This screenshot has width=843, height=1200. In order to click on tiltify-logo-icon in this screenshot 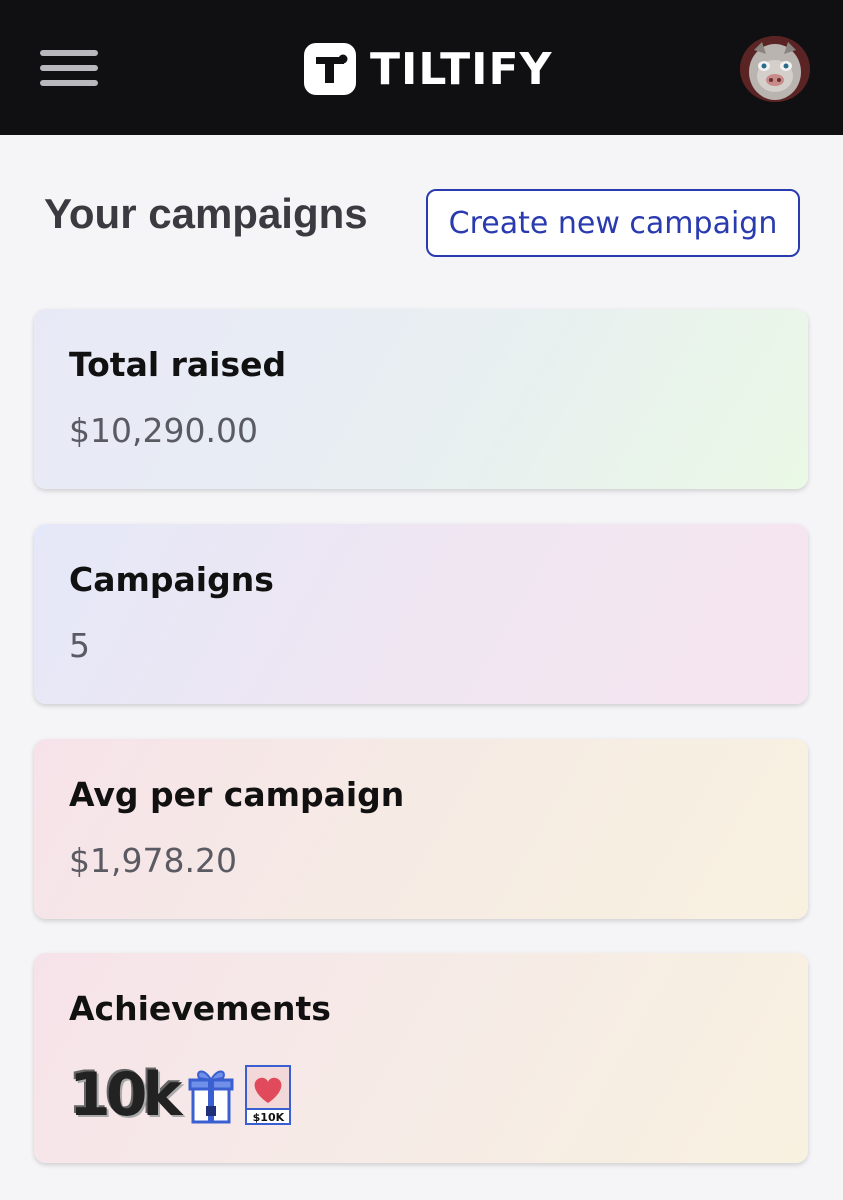, I will do `click(330, 69)`.